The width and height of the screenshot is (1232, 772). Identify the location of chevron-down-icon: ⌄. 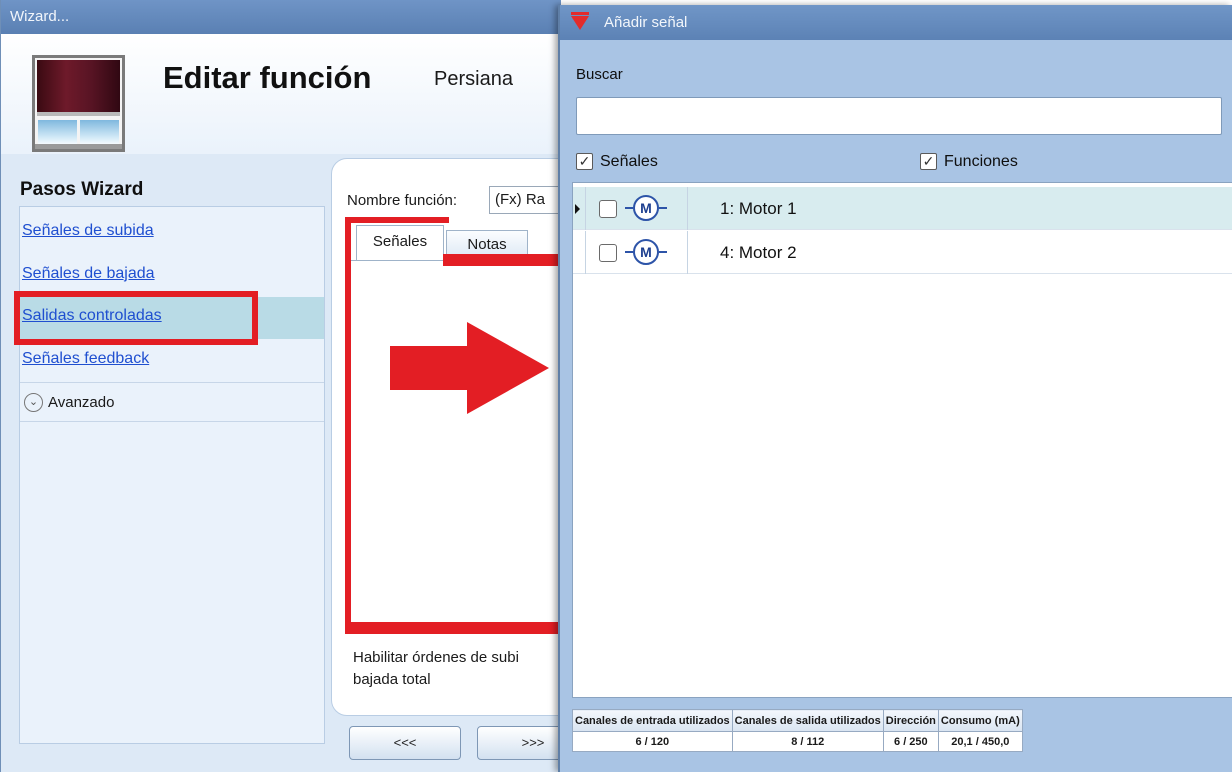
(33, 402).